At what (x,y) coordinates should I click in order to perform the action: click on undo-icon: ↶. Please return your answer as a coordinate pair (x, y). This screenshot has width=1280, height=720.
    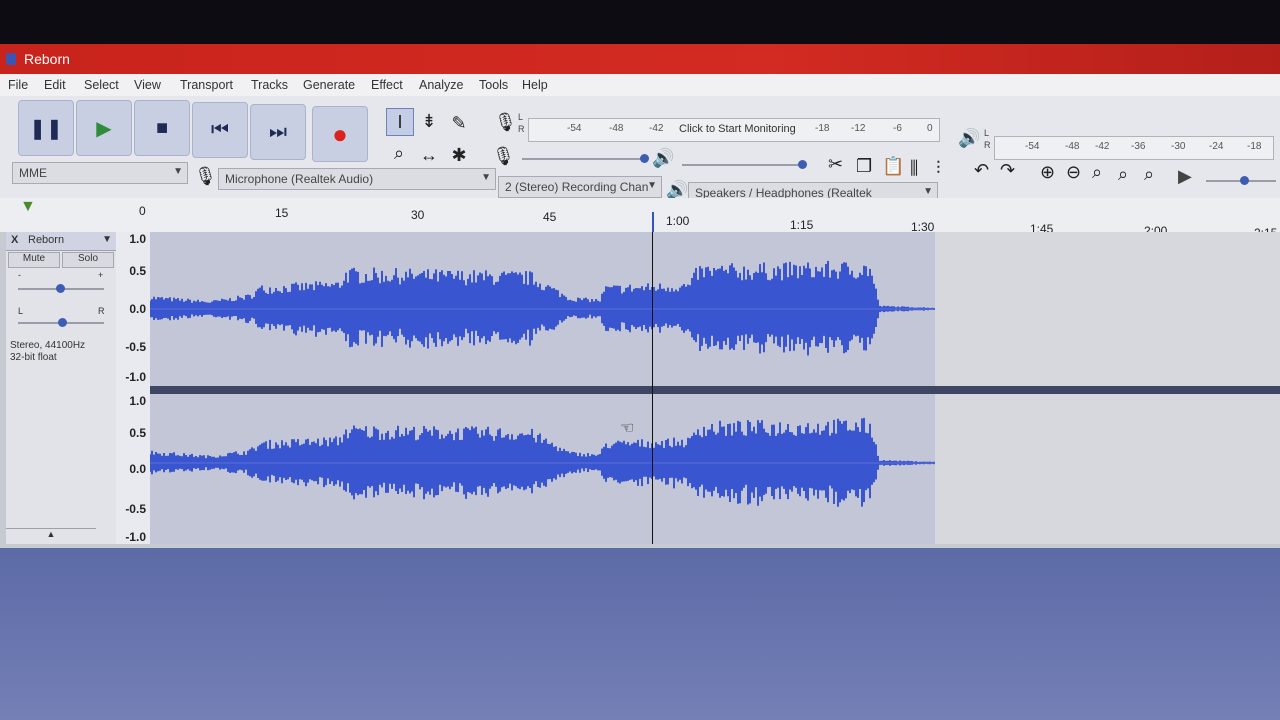
    Looking at the image, I should click on (981, 170).